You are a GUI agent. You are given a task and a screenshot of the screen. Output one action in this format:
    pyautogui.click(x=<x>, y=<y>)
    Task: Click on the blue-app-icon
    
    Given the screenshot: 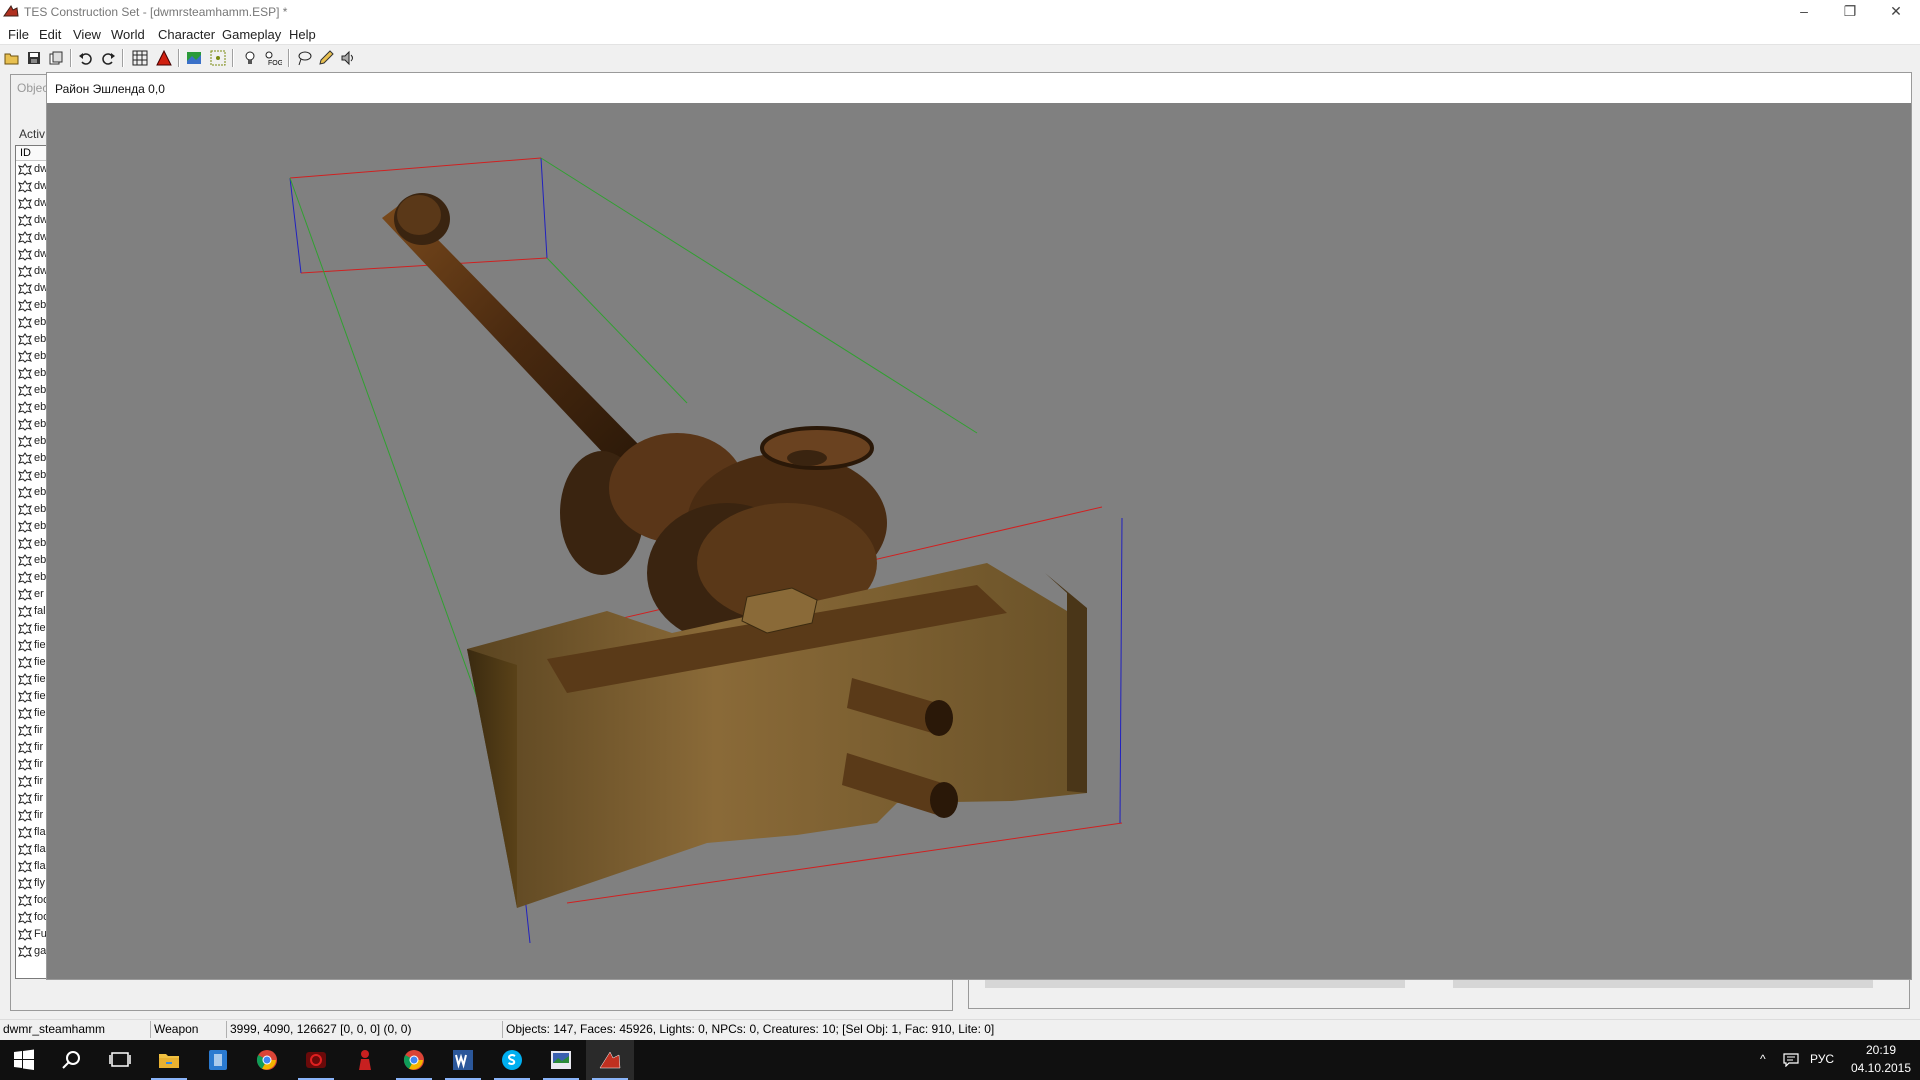 What is the action you would take?
    pyautogui.click(x=218, y=1060)
    